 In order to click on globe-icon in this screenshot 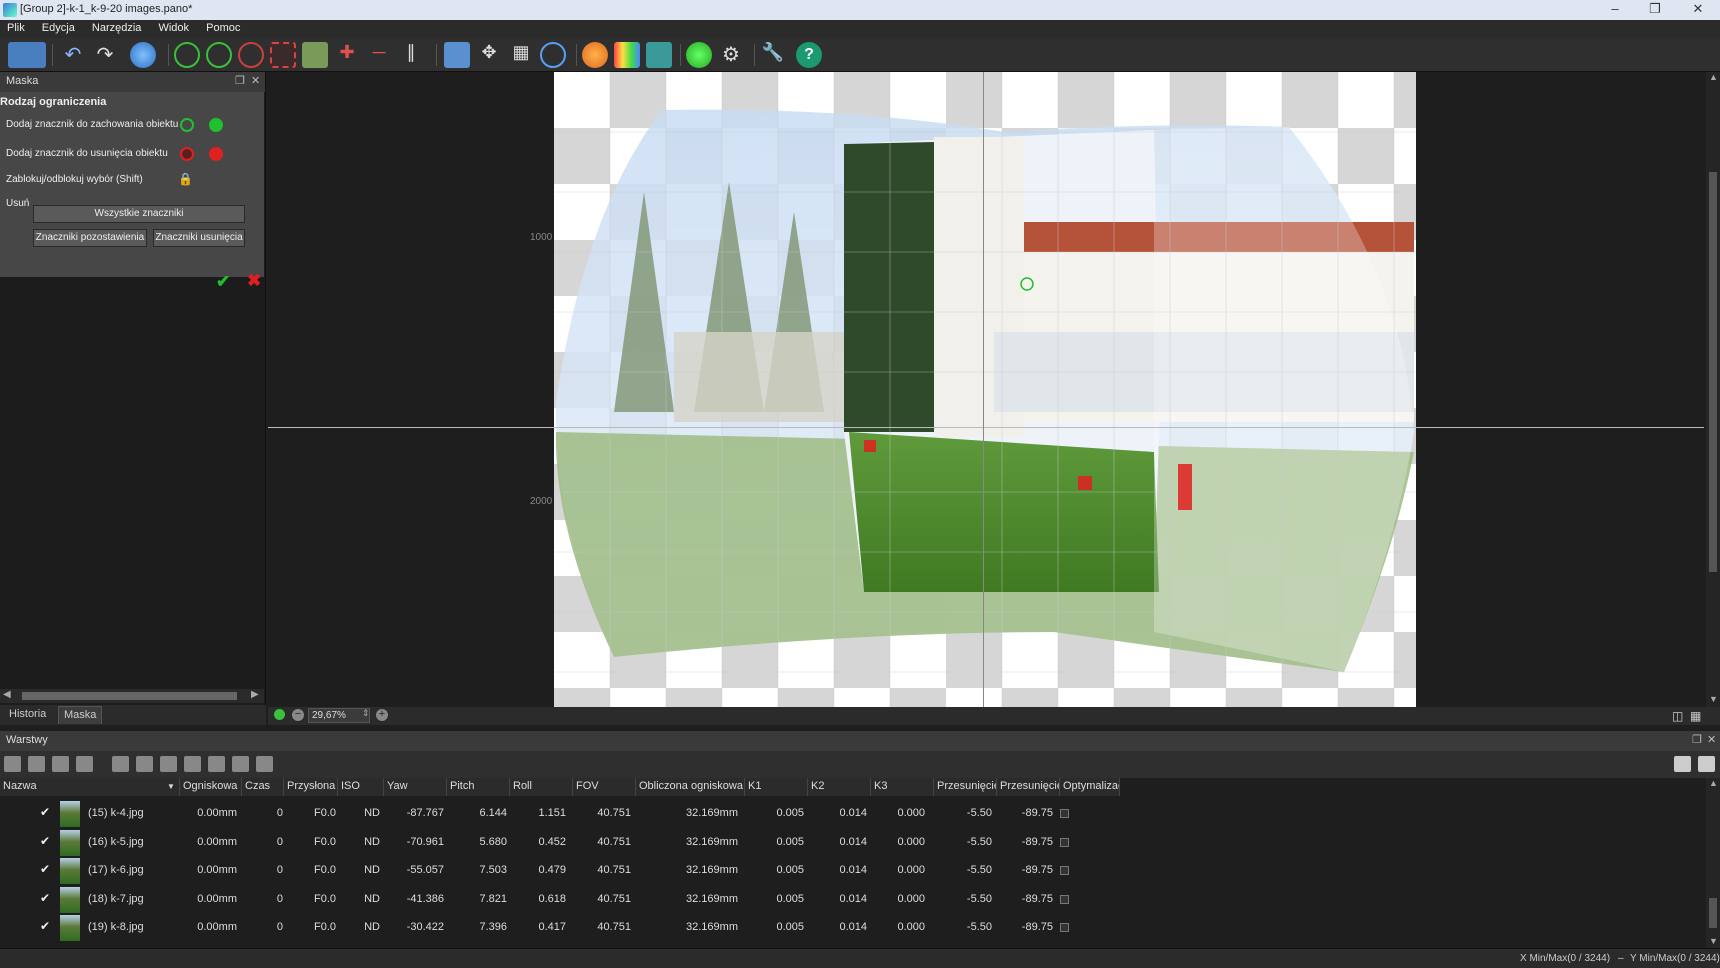, I will do `click(143, 55)`.